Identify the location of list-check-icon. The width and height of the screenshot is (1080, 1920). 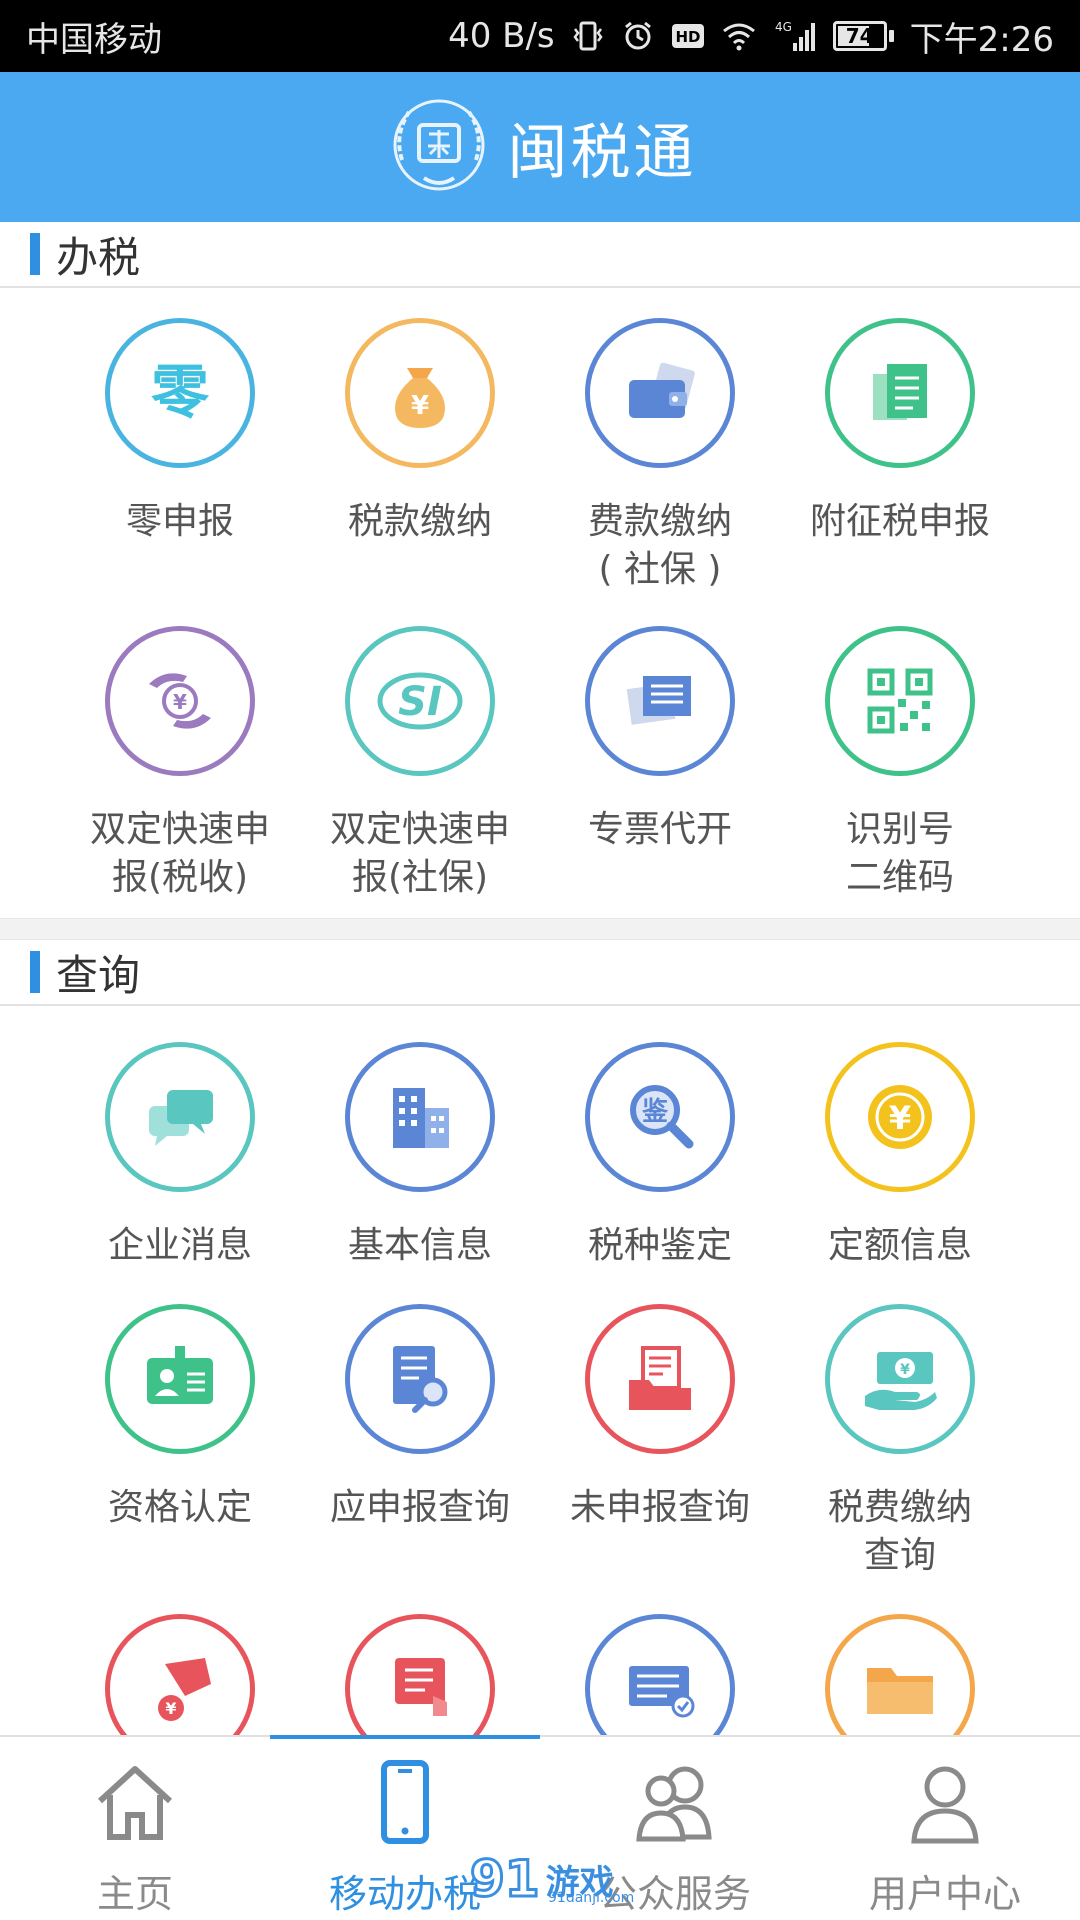
(660, 1674).